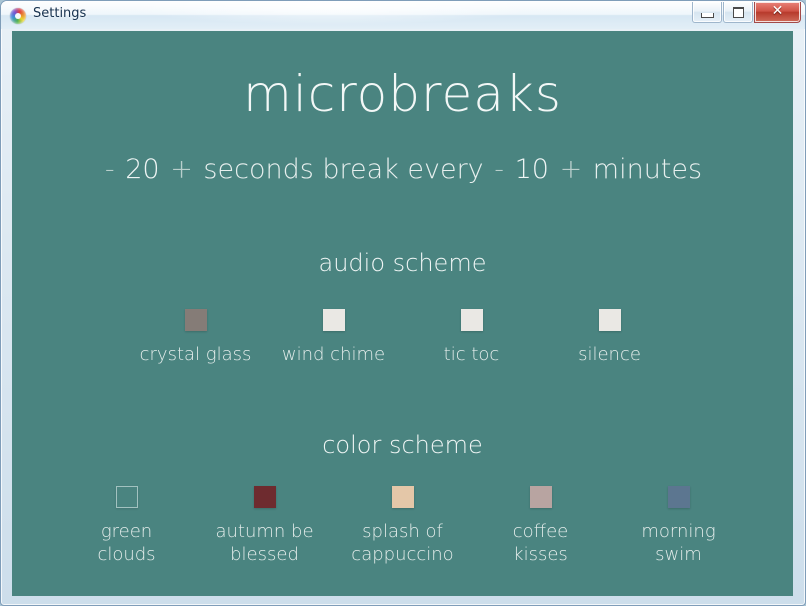 The height and width of the screenshot is (606, 806). What do you see at coordinates (471, 354) in the screenshot?
I see `audio-scheme-option-label: tic toc` at bounding box center [471, 354].